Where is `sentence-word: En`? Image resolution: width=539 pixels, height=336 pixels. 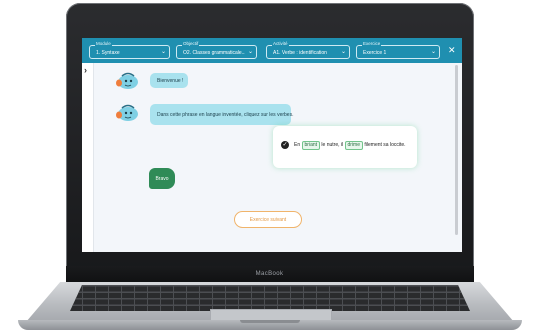 sentence-word: En is located at coordinates (297, 145).